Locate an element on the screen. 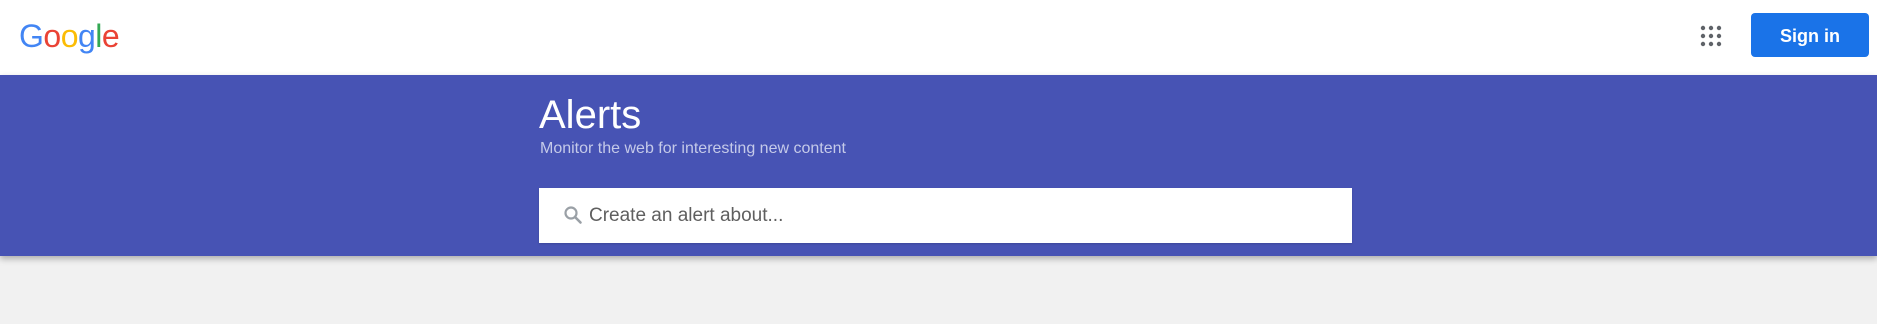 Image resolution: width=1877 pixels, height=324 pixels. apps-grid-icon-graphic is located at coordinates (1711, 36).